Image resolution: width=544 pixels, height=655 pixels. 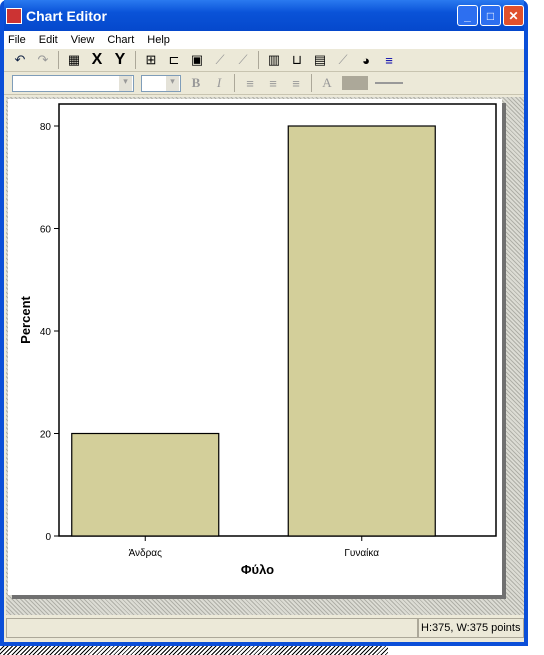 I want to click on line-icon: ⟋, so click(x=220, y=60).